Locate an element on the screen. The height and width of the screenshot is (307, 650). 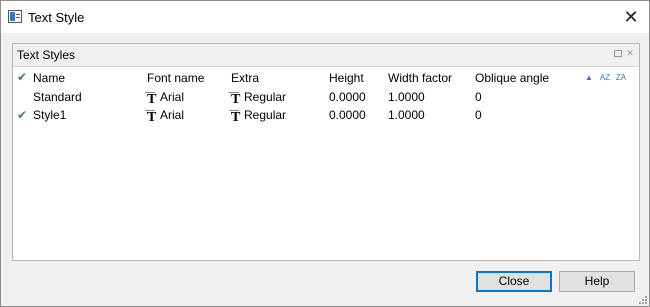
column-header-name: Name is located at coordinates (49, 78).